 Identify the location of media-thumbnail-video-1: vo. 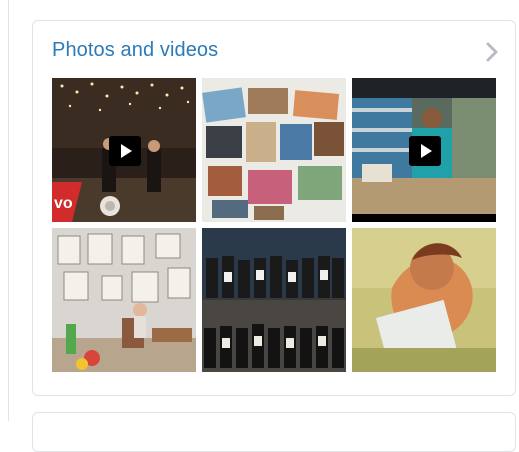
(124, 150).